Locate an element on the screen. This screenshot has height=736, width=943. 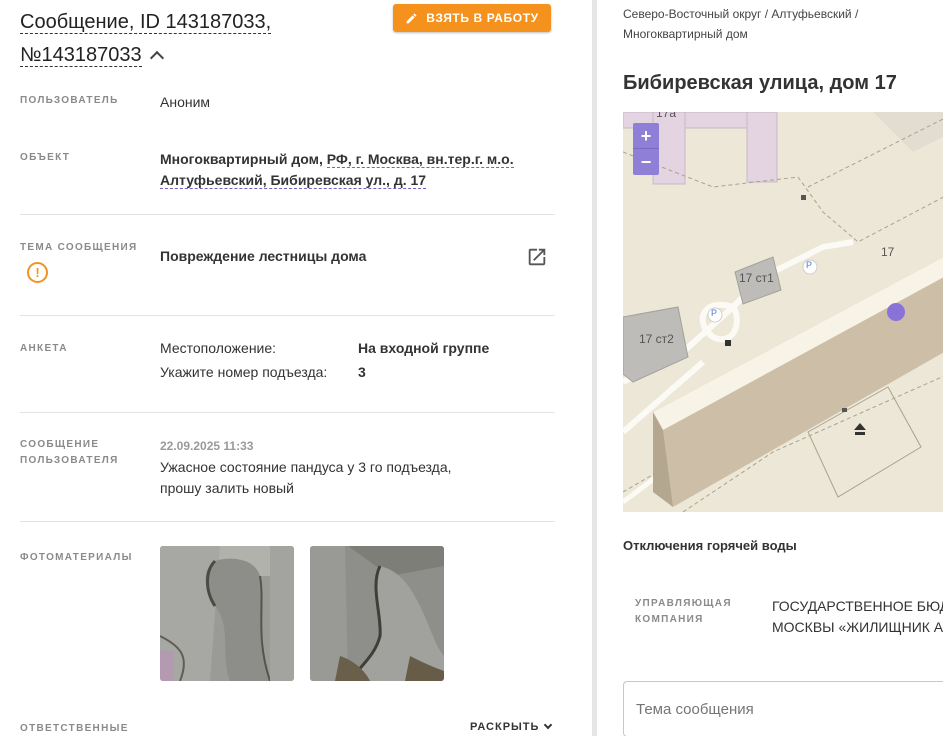
topic-label: ТЕМА СООБЩЕНИЯ is located at coordinates (79, 247).